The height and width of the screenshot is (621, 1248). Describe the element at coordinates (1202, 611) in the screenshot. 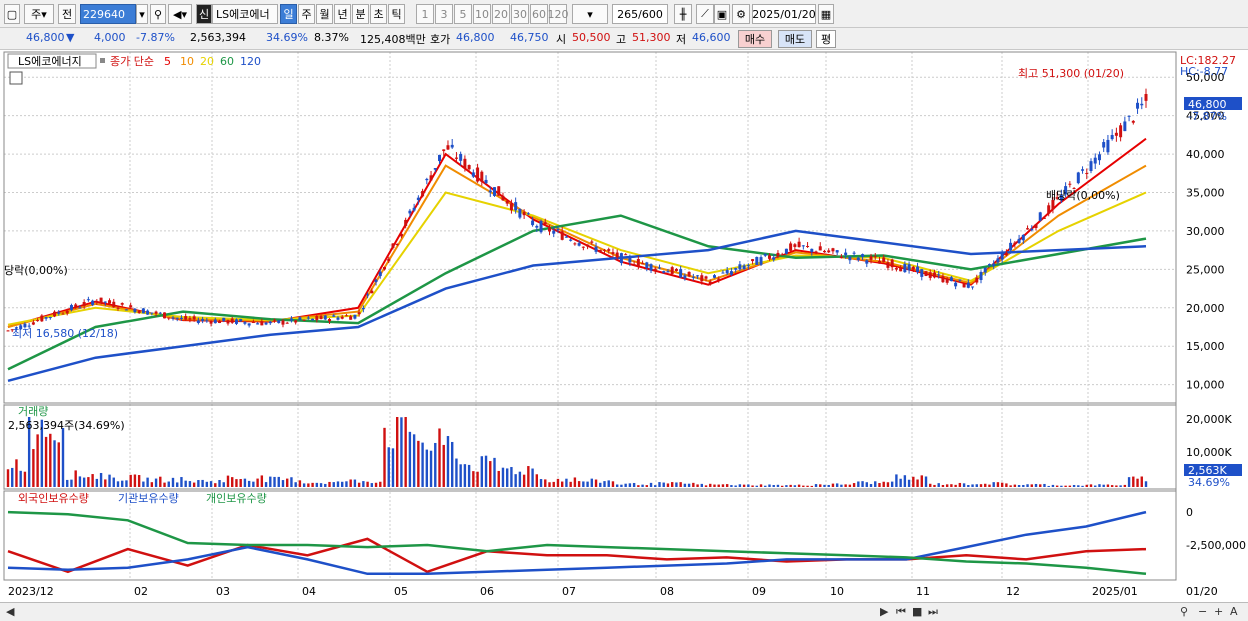

I see `minus-icon: −` at that location.